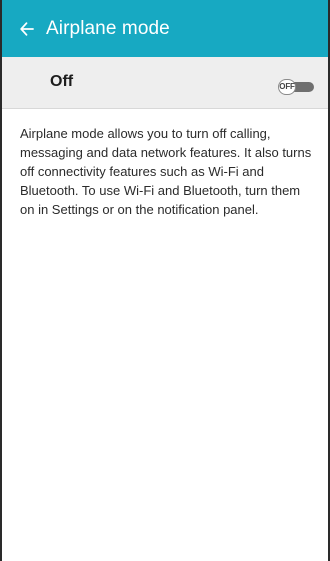  I want to click on app-bar: Airplane mode, so click(165, 28).